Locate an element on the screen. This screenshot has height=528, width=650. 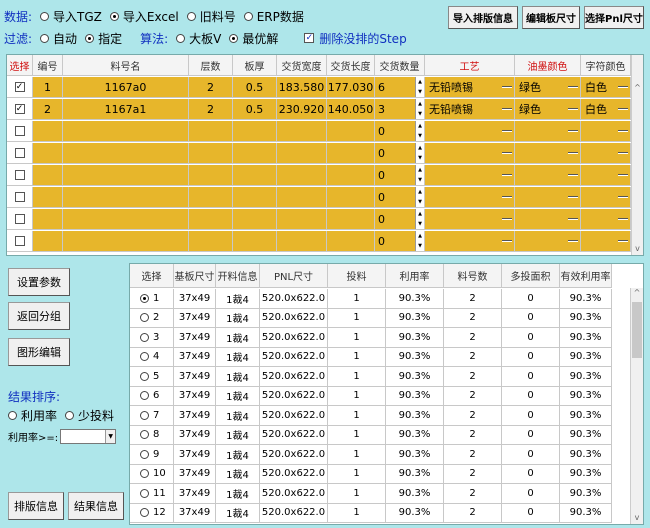
column-header: 交货宽度 is located at coordinates (302, 65).